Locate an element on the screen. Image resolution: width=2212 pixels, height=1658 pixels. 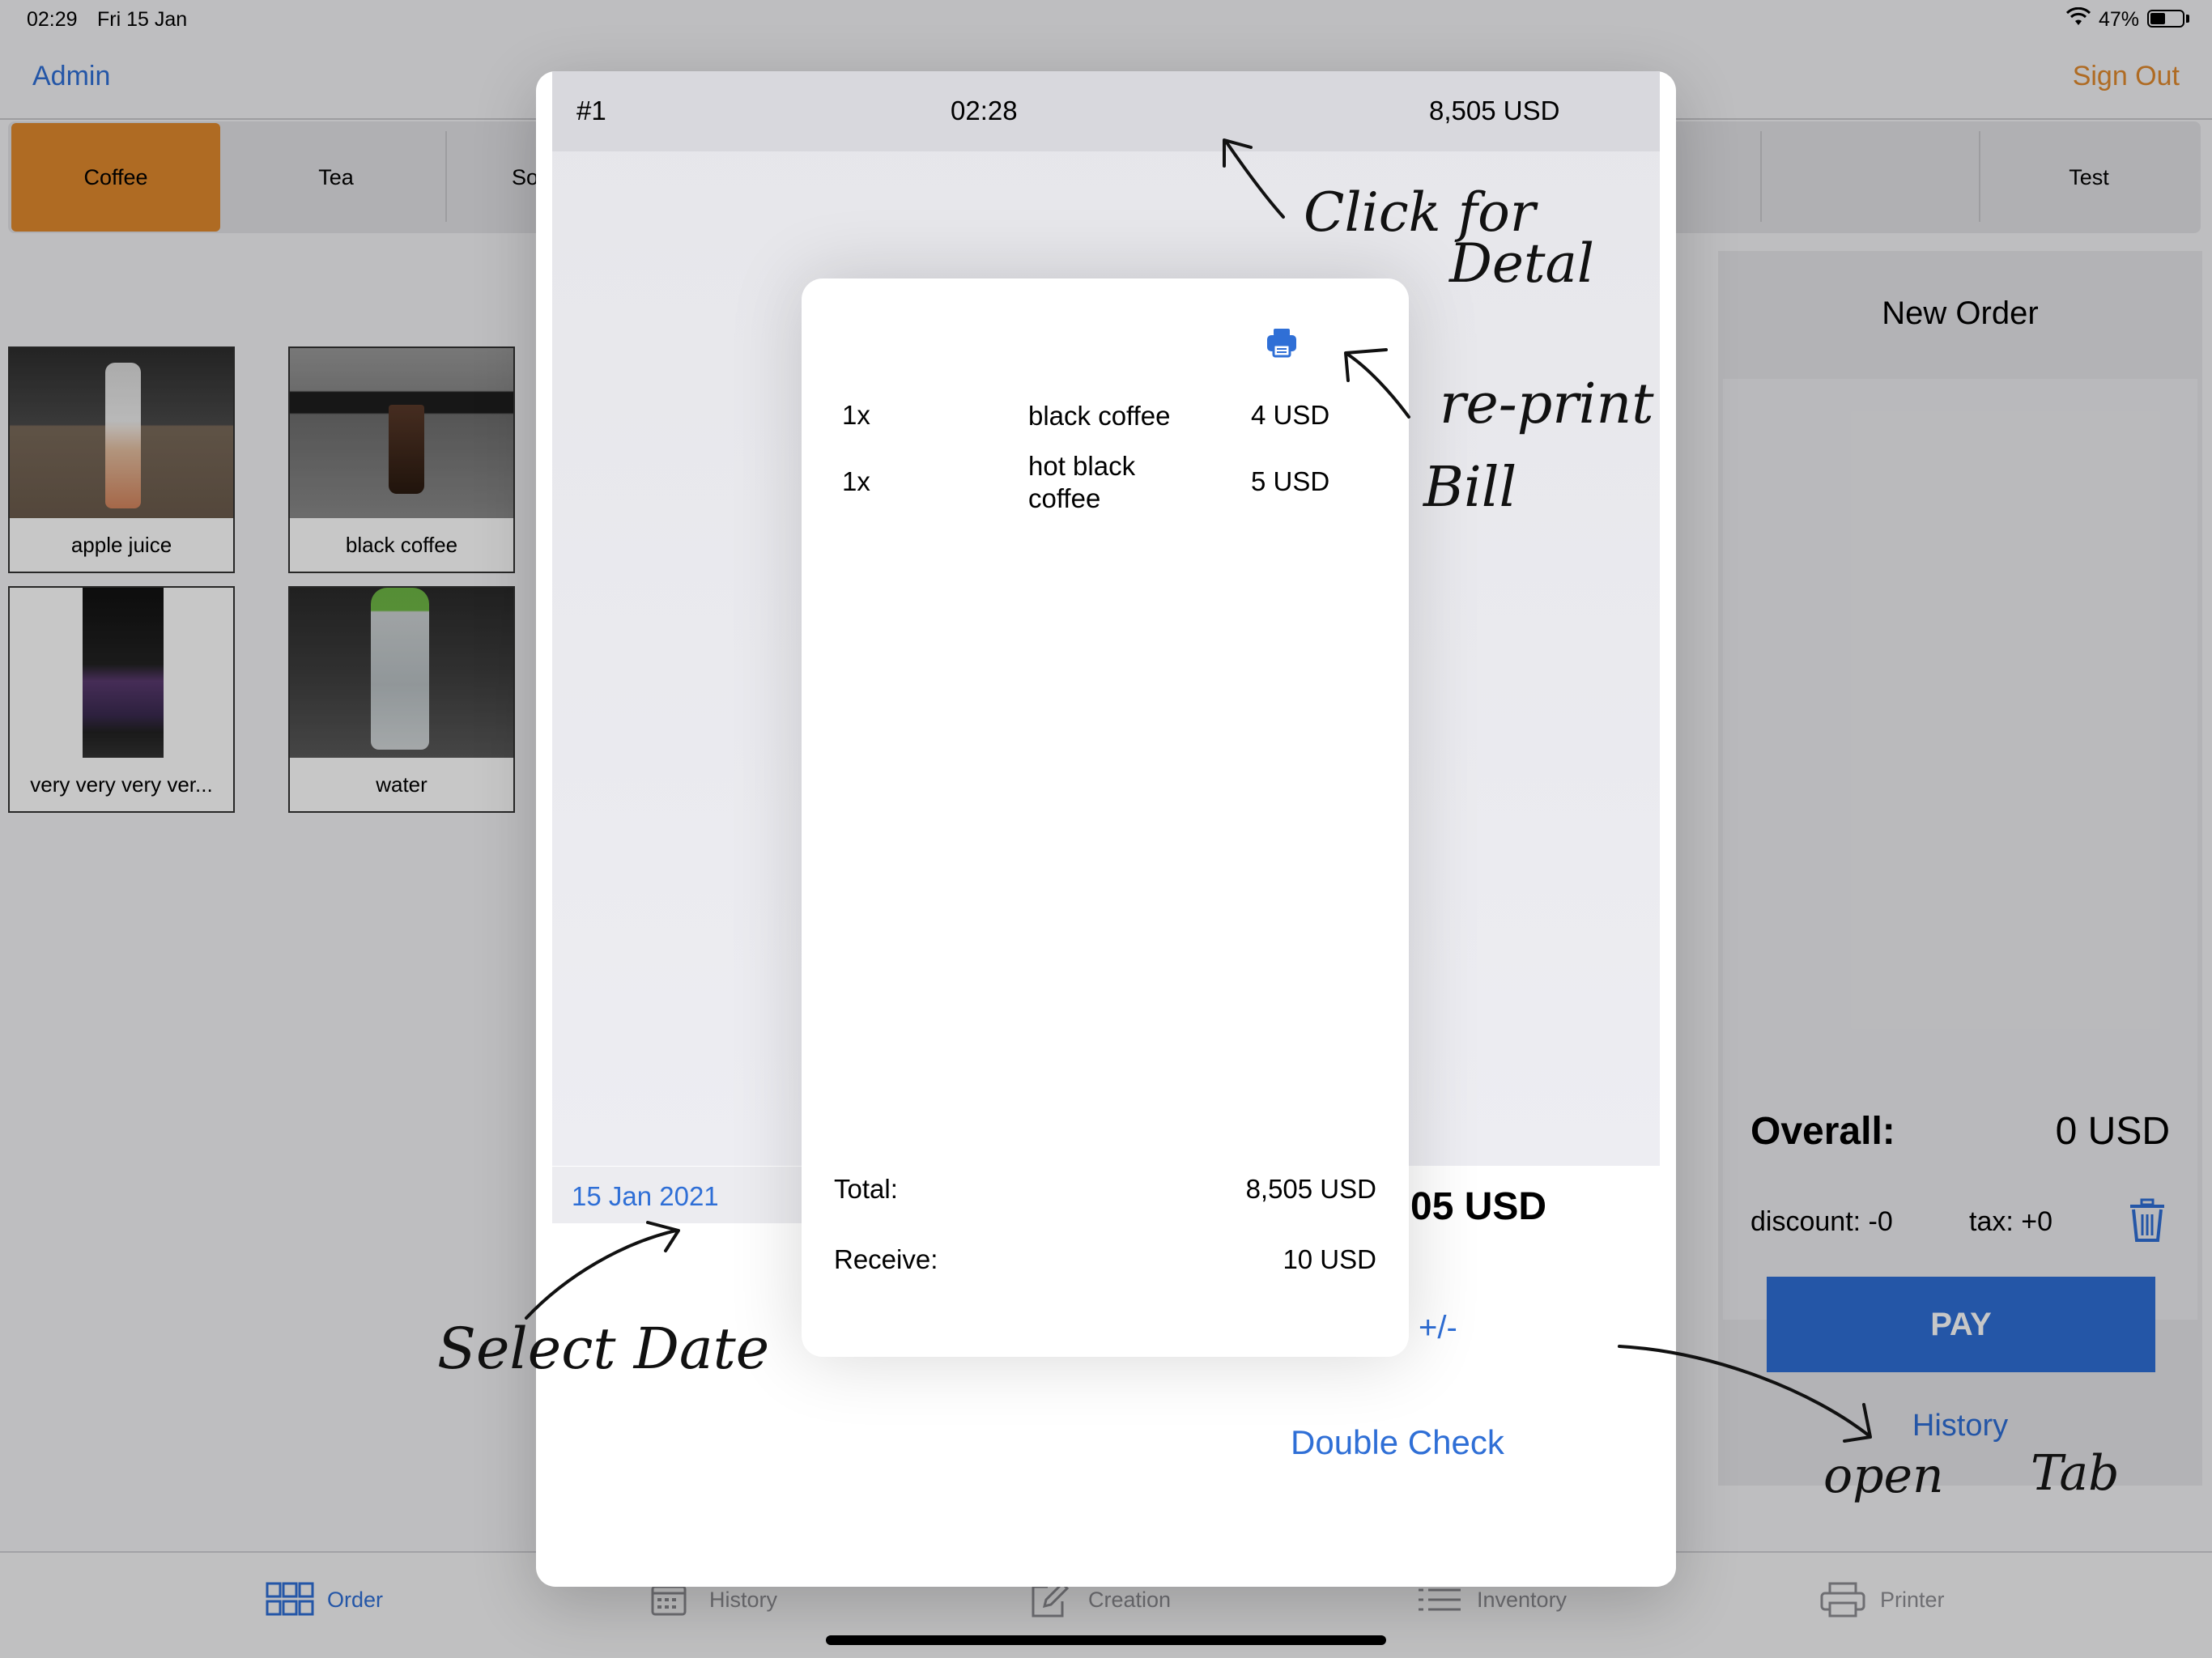
total-value: 8,505 USD is located at coordinates (1311, 1189).